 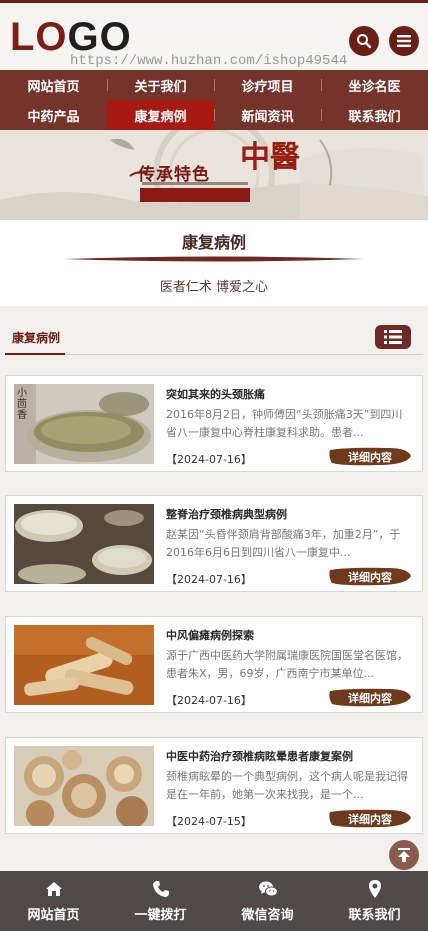 I want to click on brush-divider, so click(x=214, y=259).